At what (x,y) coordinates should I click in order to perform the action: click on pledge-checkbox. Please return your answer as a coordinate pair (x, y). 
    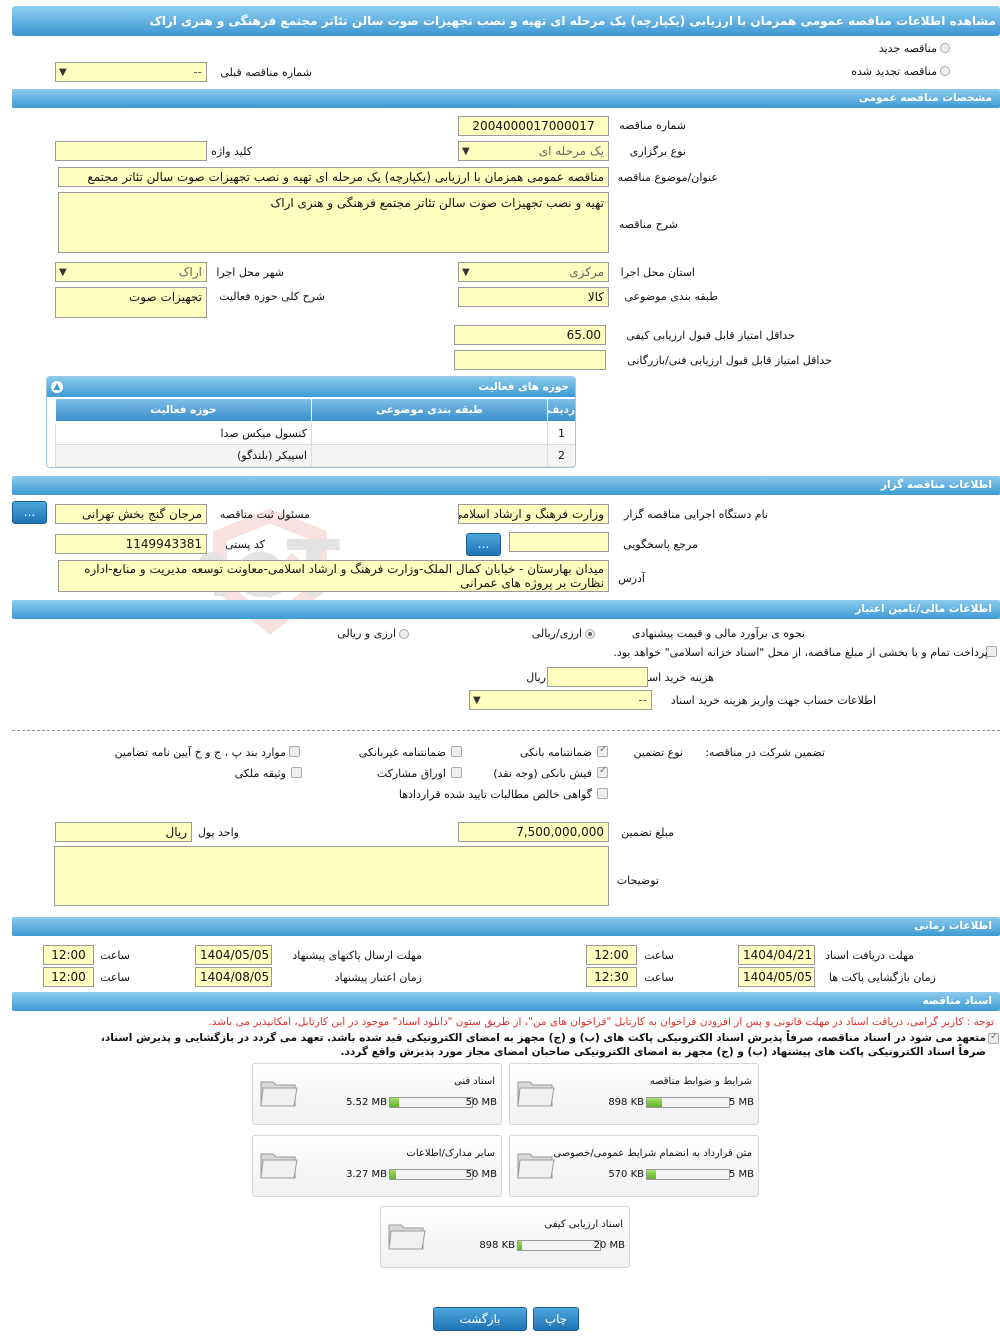
    Looking at the image, I should click on (993, 1037).